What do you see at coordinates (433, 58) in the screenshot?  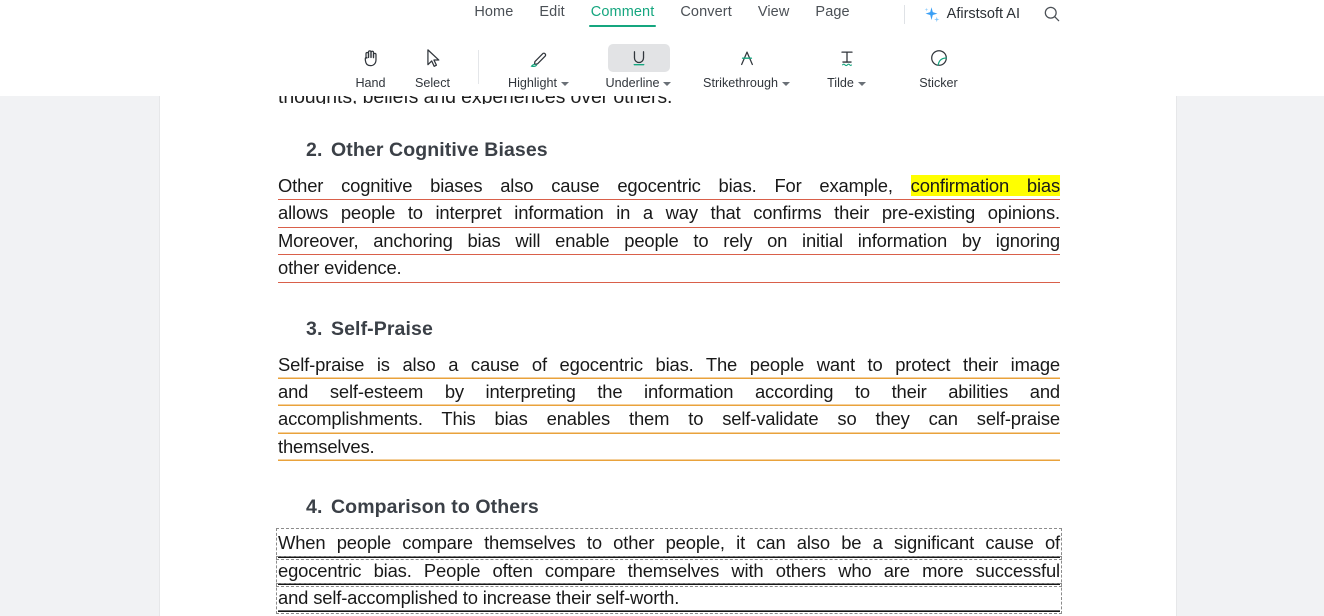 I see `cursor-arrow-icon` at bounding box center [433, 58].